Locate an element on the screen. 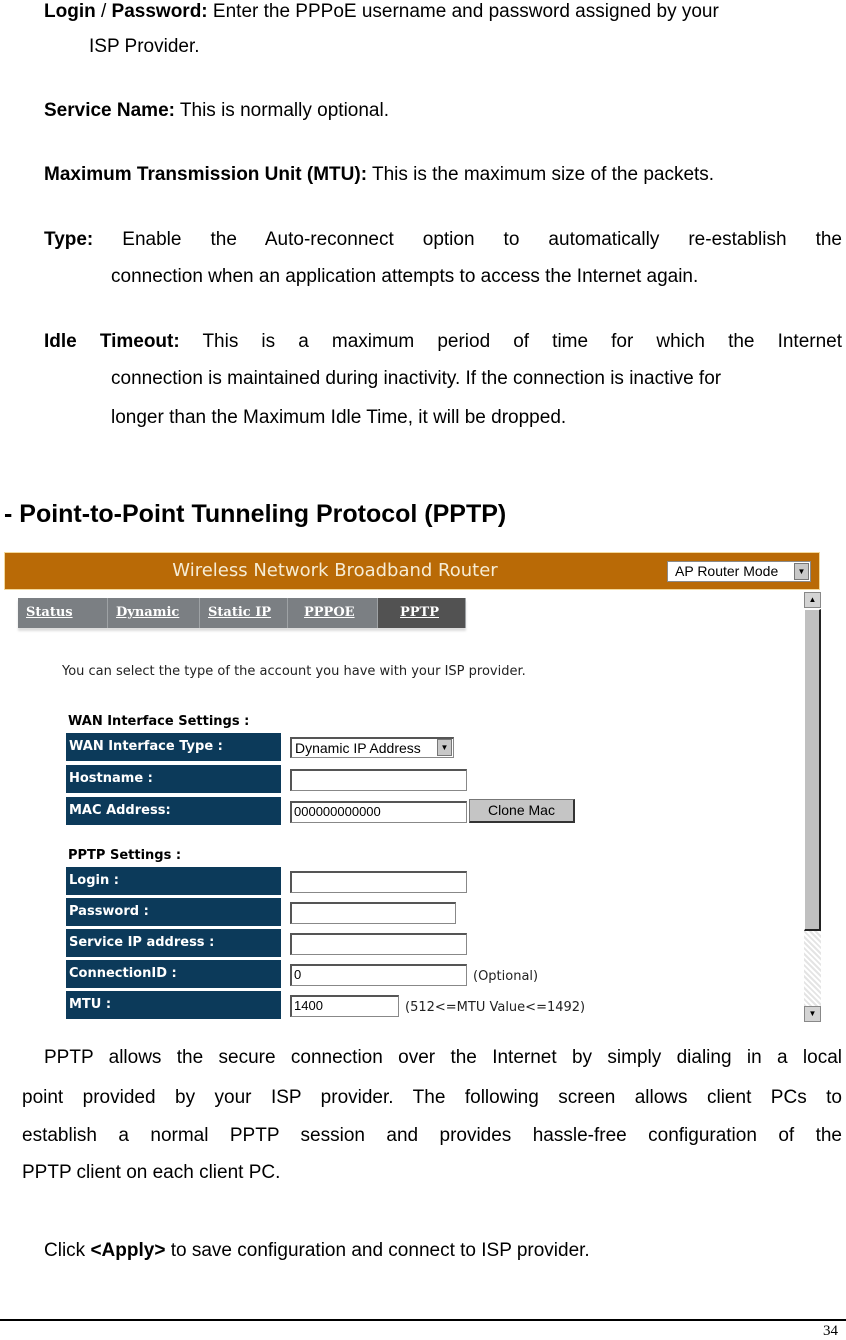  login-label: Login : is located at coordinates (173, 881).